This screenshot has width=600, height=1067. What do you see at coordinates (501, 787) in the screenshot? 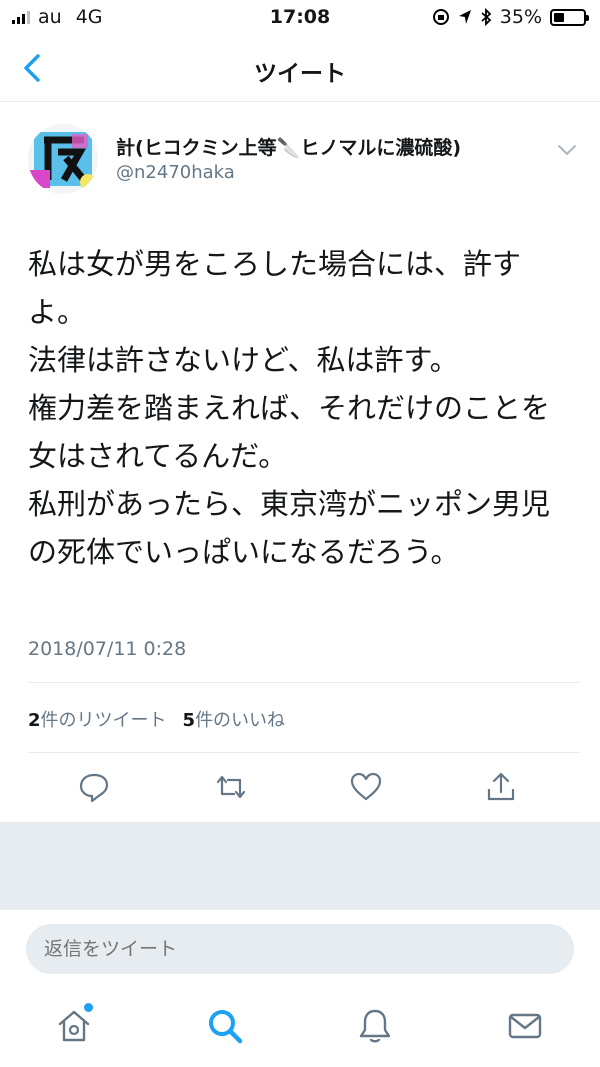
I see `share-icon` at bounding box center [501, 787].